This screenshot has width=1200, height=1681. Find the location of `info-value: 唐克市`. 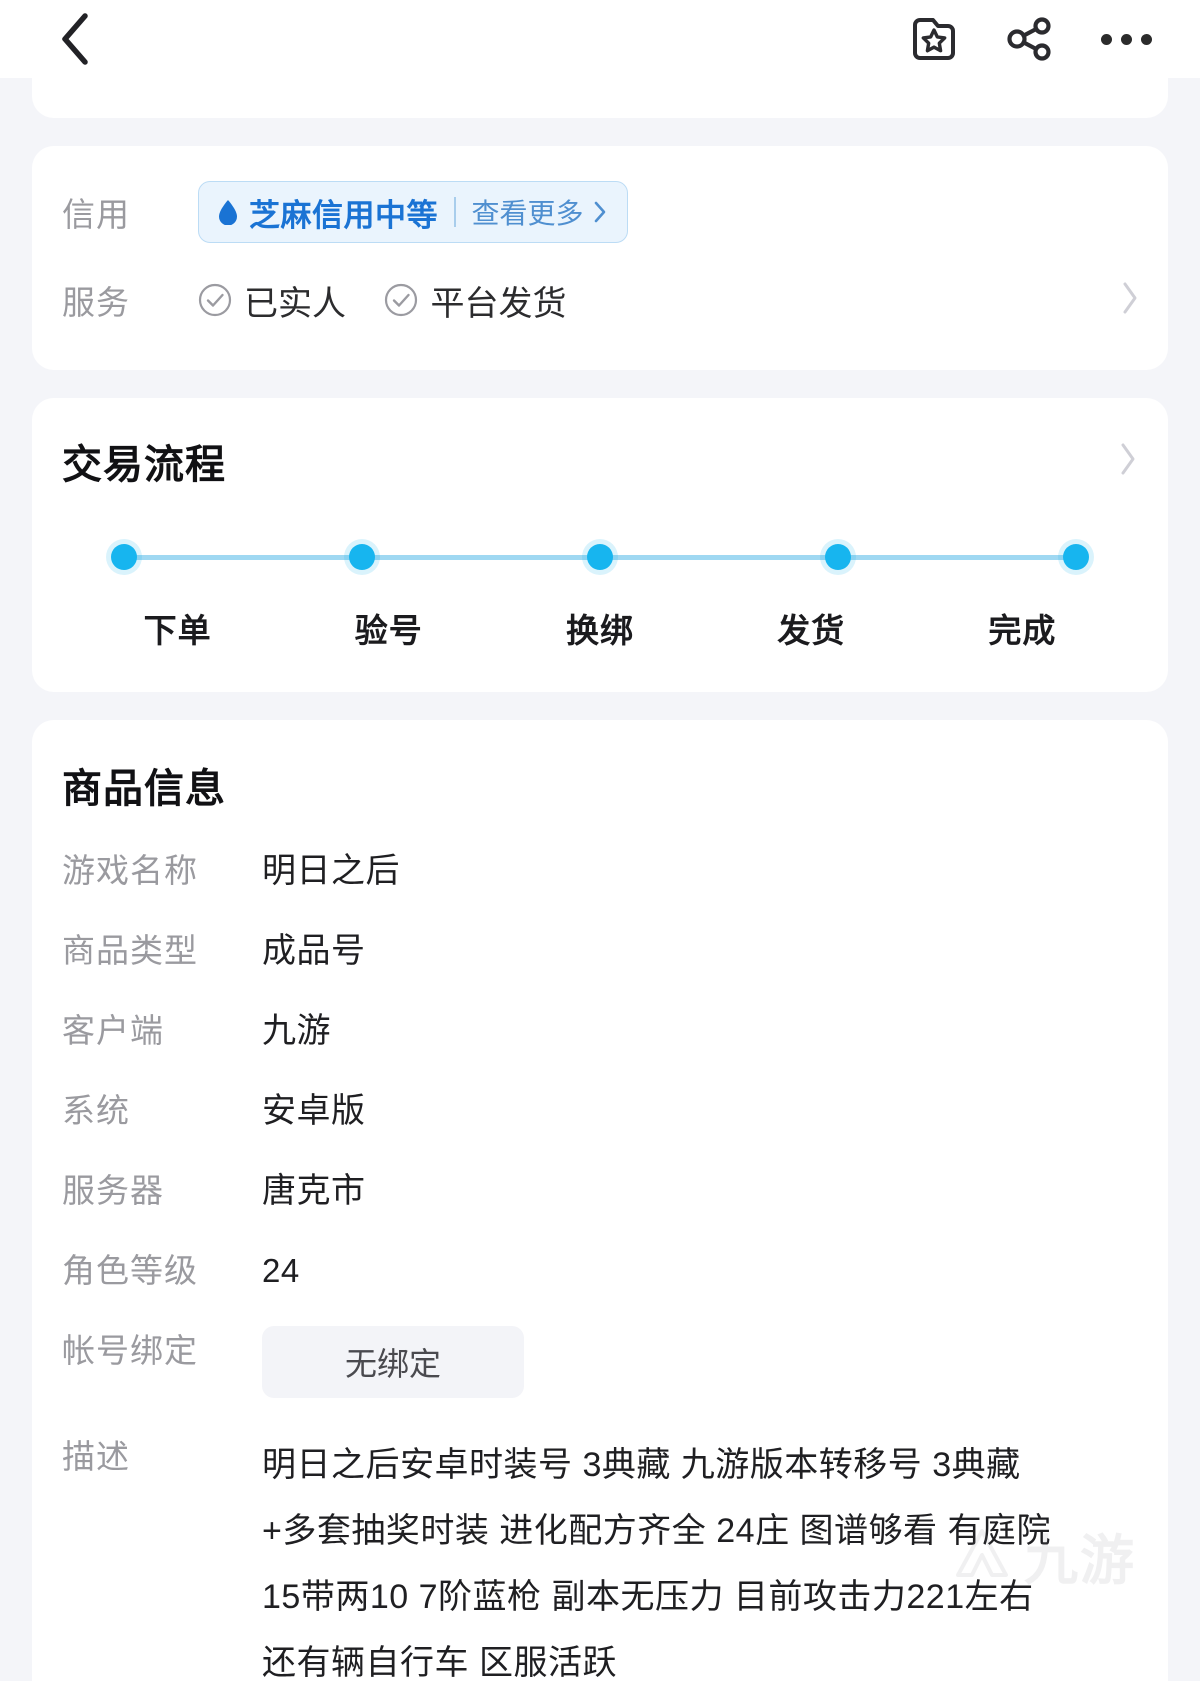

info-value: 唐克市 is located at coordinates (314, 1191).